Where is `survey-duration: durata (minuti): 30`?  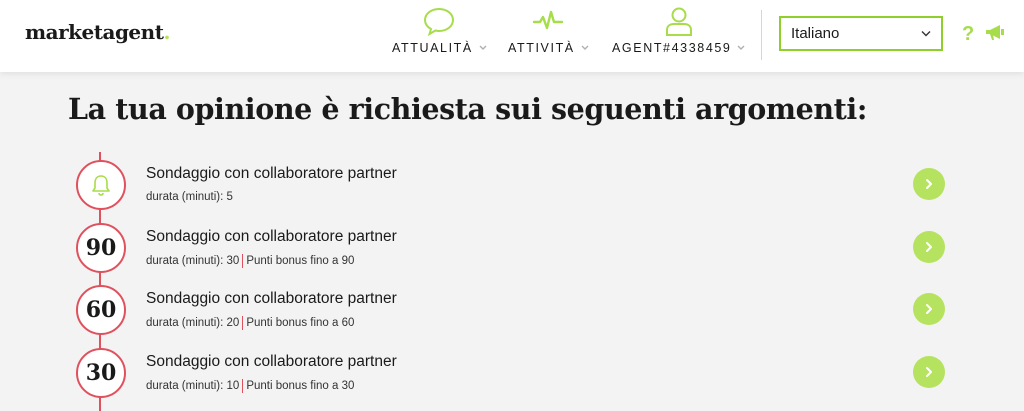 survey-duration: durata (minuti): 30 is located at coordinates (193, 261).